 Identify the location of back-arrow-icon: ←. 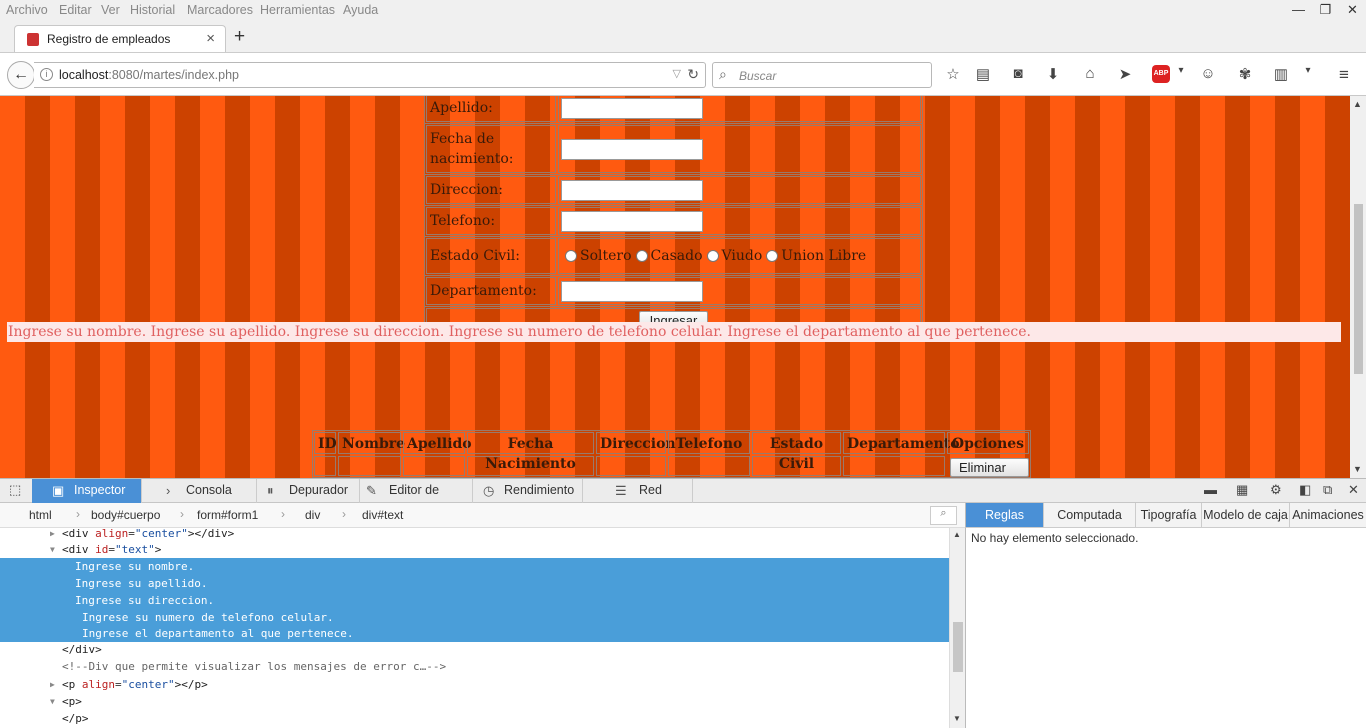
(21, 75).